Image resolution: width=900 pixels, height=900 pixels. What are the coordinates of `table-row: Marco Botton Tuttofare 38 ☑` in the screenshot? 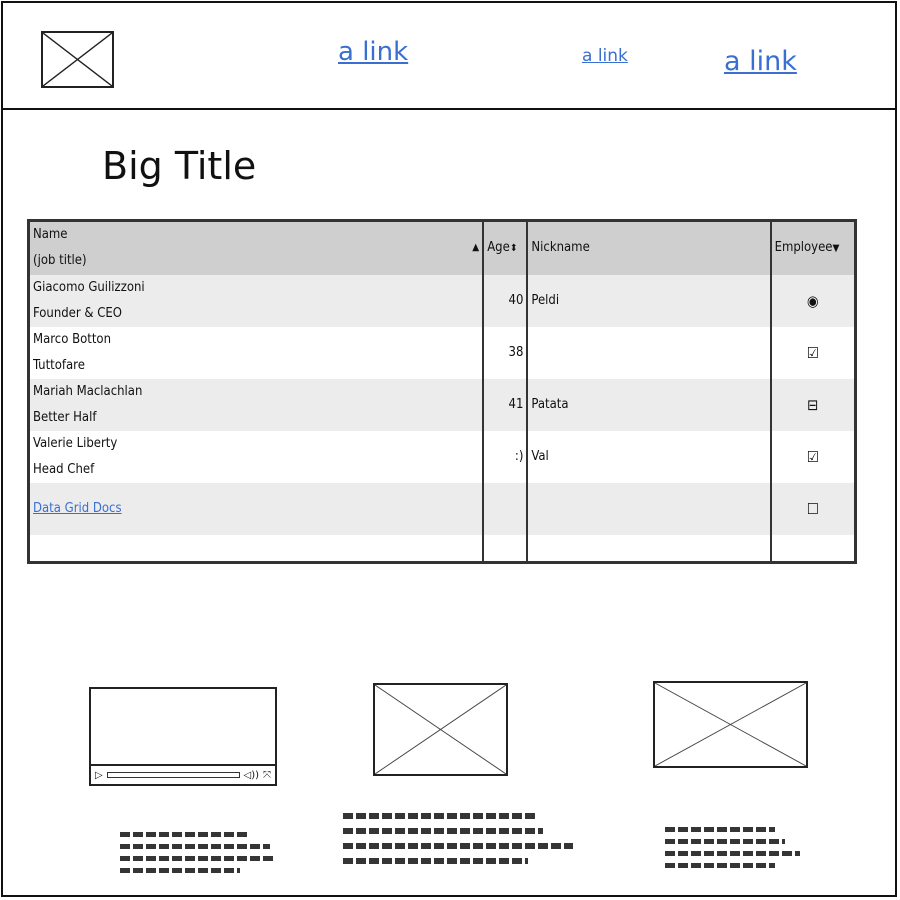 It's located at (442, 353).